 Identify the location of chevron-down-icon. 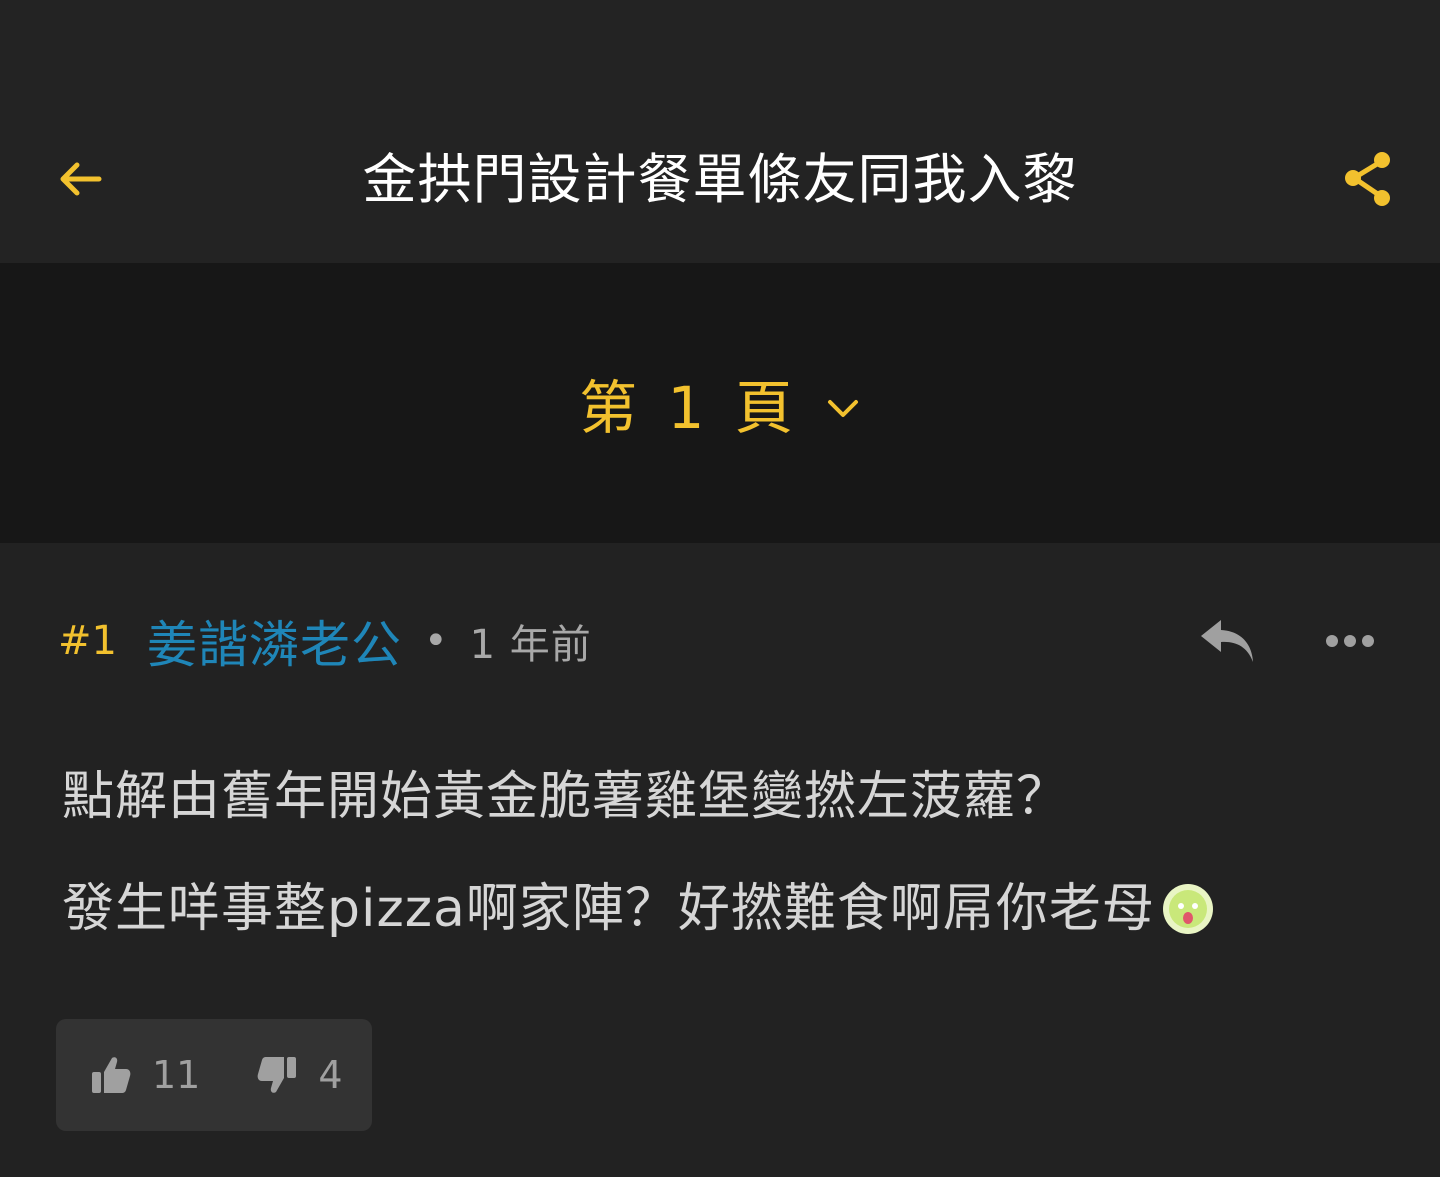
(842, 408).